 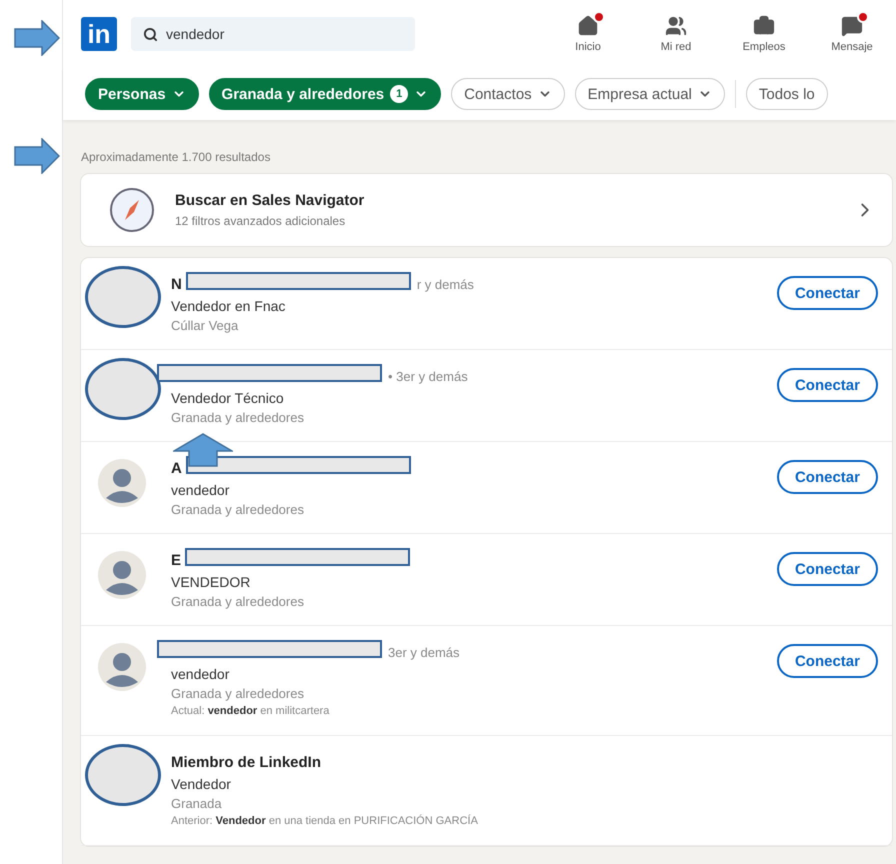 I want to click on filter-pill: Contactos, so click(x=508, y=94).